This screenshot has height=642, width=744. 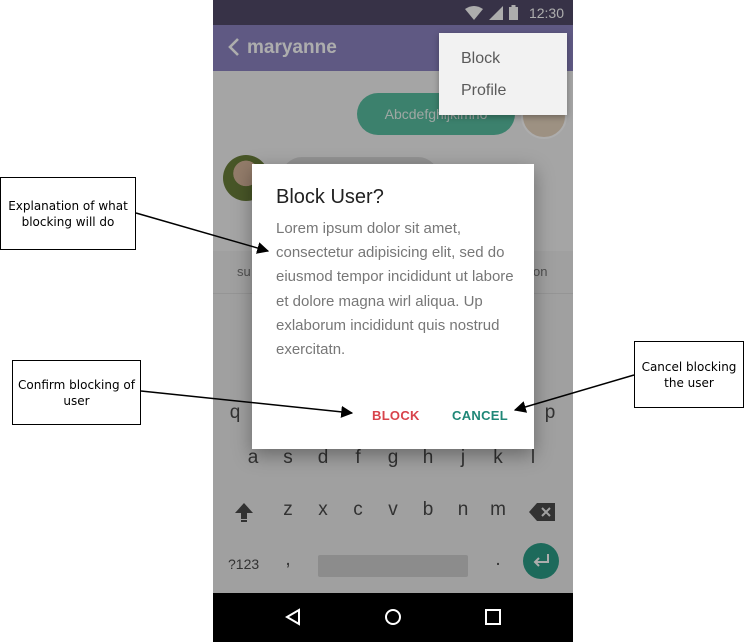 What do you see at coordinates (480, 59) in the screenshot?
I see `menu-item-block: Block` at bounding box center [480, 59].